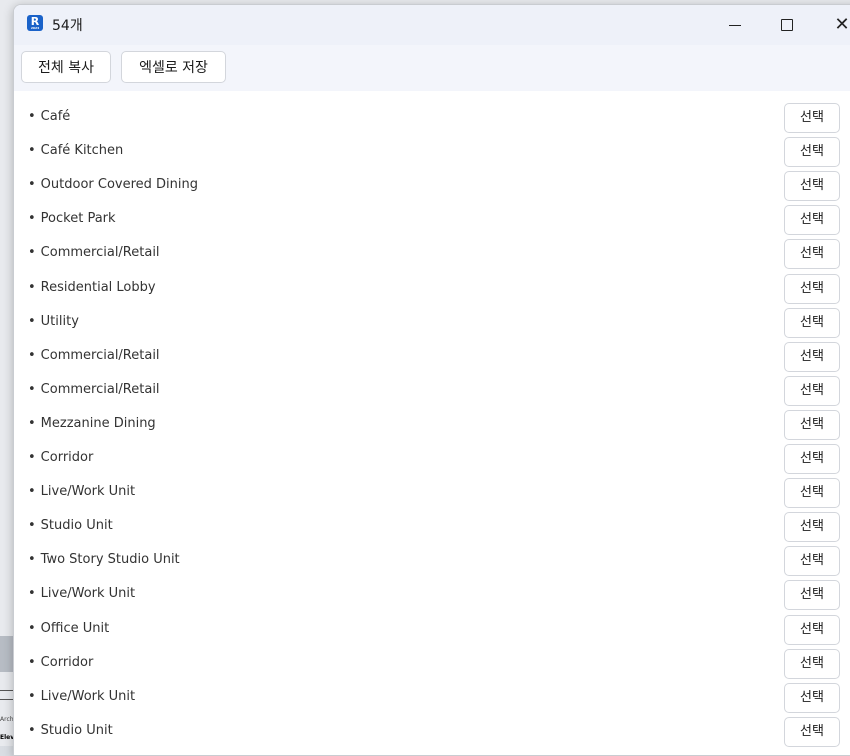 The height and width of the screenshot is (756, 850). What do you see at coordinates (7, 719) in the screenshot?
I see `background-label-1: Arch` at bounding box center [7, 719].